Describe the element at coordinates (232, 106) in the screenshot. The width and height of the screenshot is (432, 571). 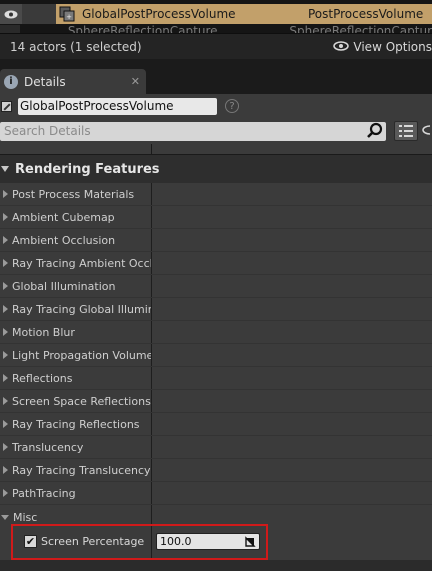
I see `help-icon: ?` at that location.